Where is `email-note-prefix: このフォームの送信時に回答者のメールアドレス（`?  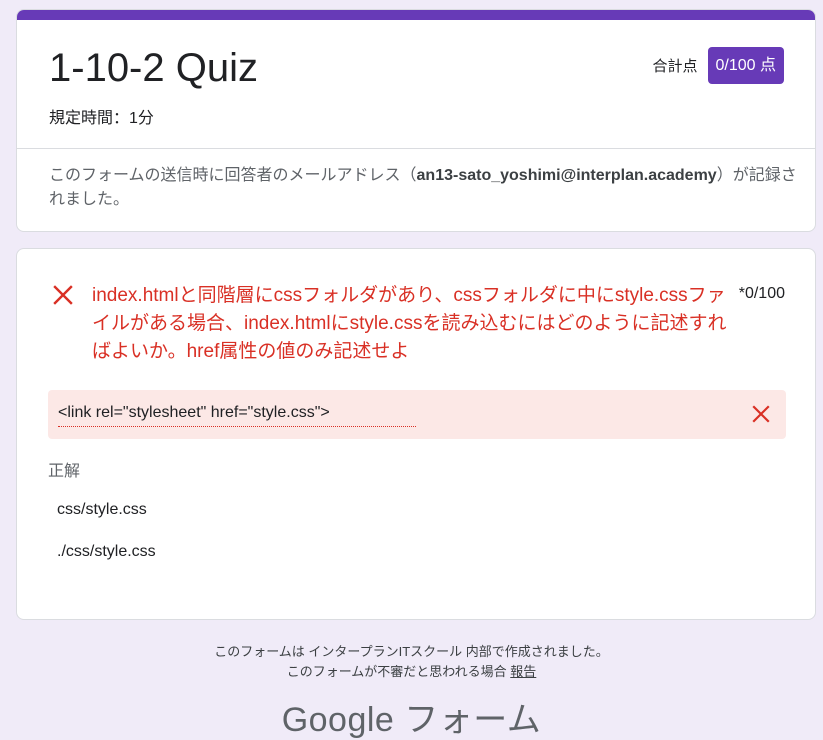 email-note-prefix: このフォームの送信時に回答者のメールアドレス（ is located at coordinates (233, 175).